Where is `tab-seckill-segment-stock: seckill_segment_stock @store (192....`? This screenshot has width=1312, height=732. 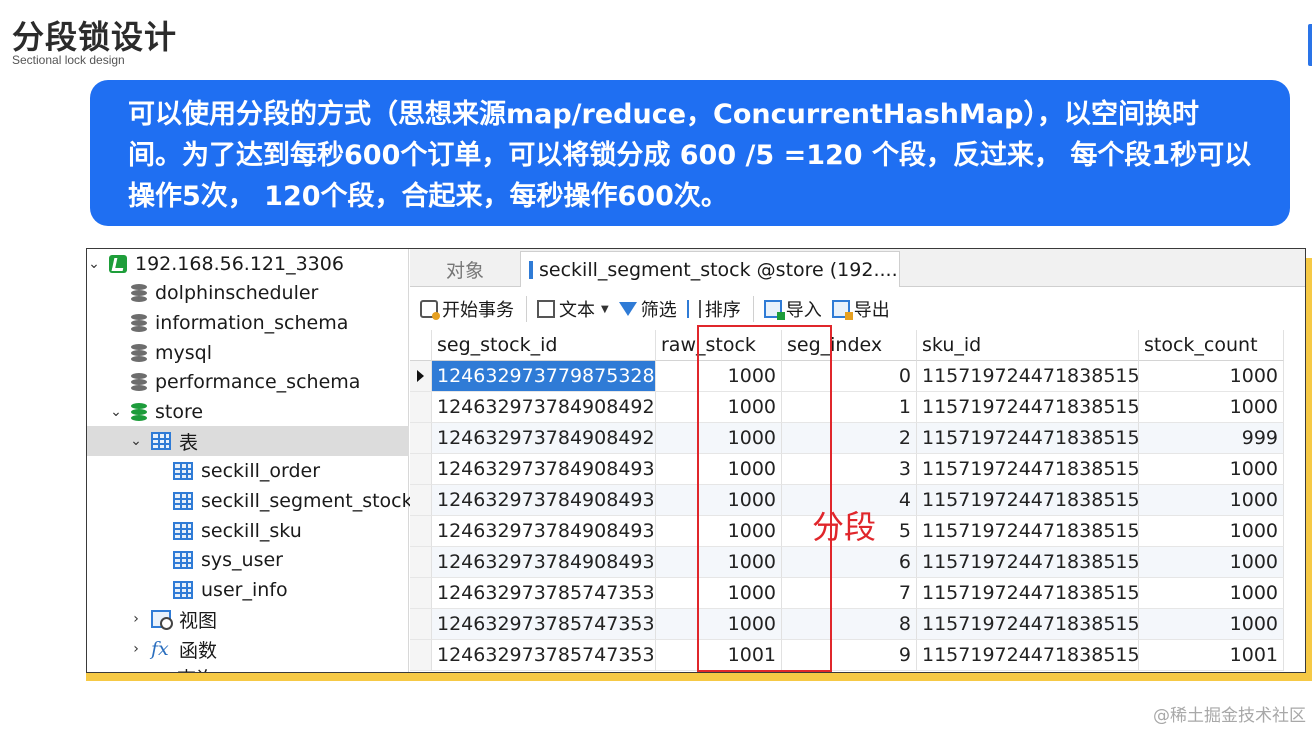 tab-seckill-segment-stock: seckill_segment_stock @store (192.... is located at coordinates (710, 269).